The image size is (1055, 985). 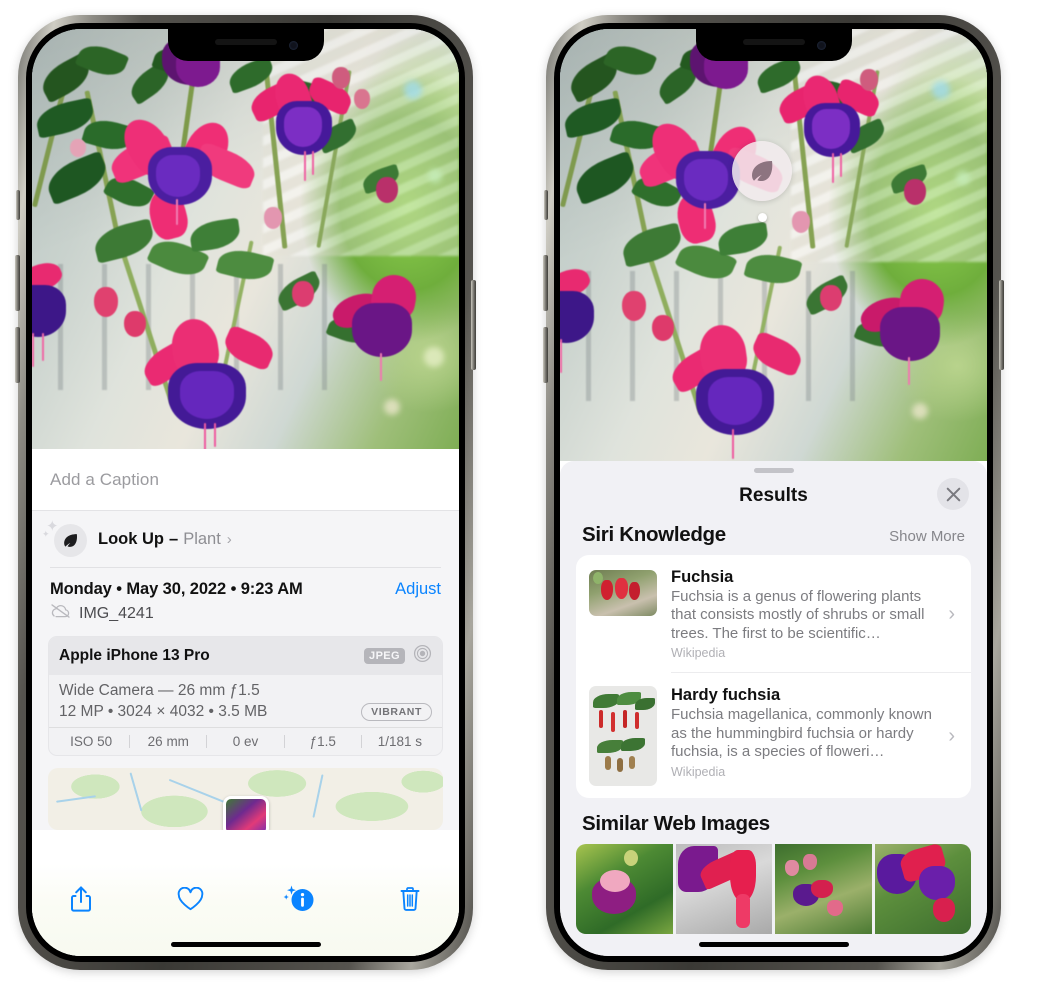 What do you see at coordinates (762, 217) in the screenshot?
I see `badge-anchor-dot` at bounding box center [762, 217].